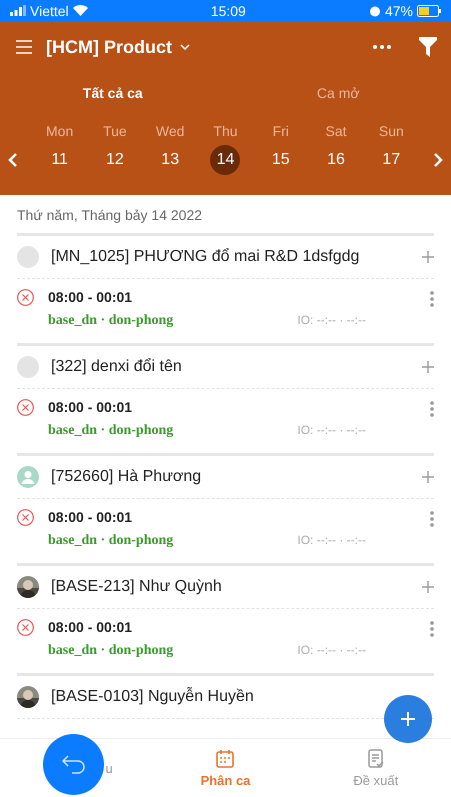 Image resolution: width=451 pixels, height=797 pixels. I want to click on tab: Ca mở, so click(338, 93).